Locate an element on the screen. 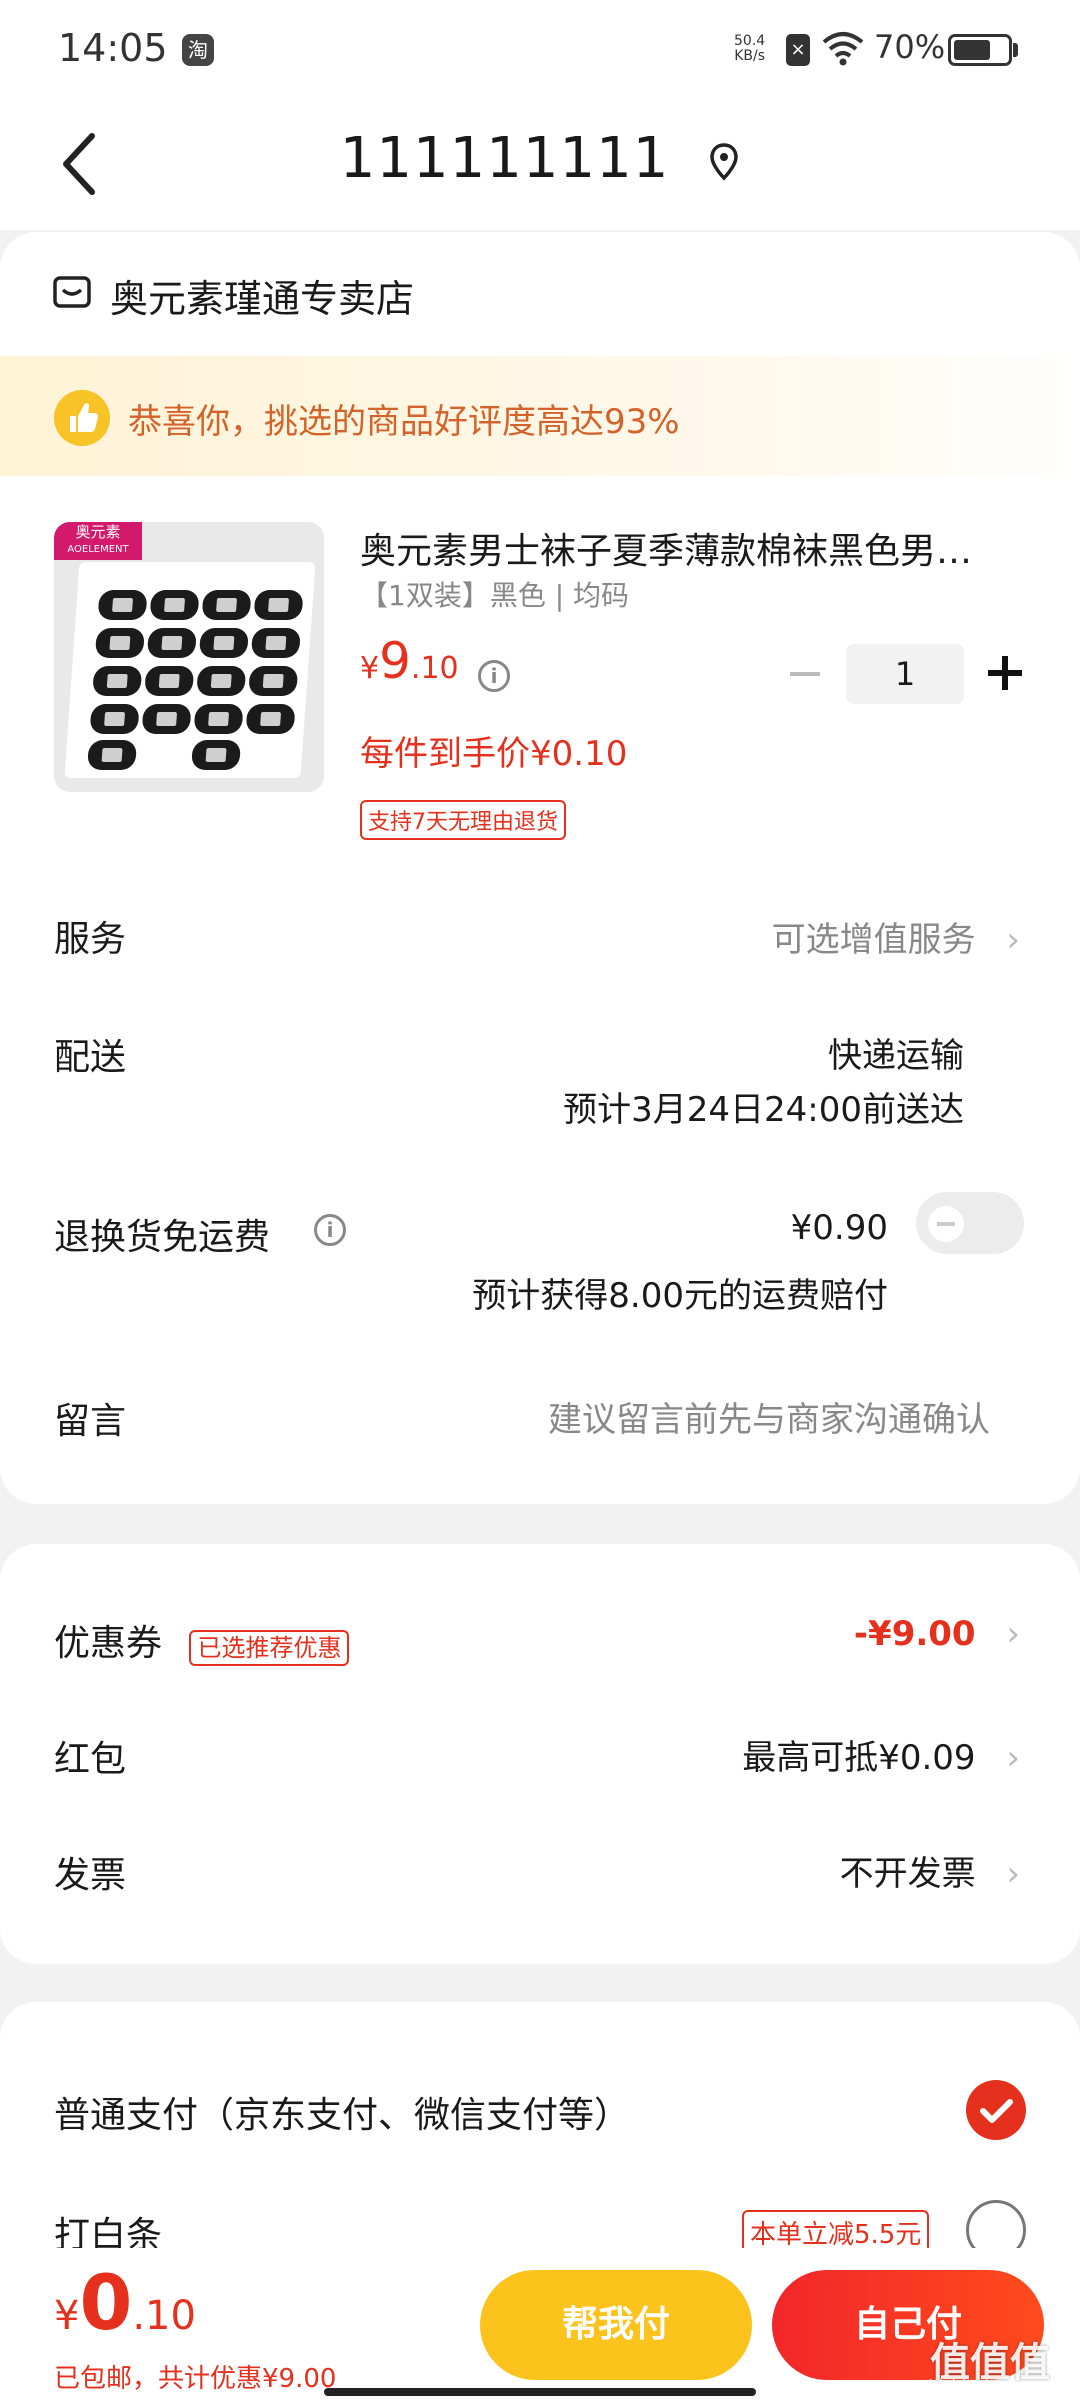  price-symbol: ¥ is located at coordinates (370, 668).